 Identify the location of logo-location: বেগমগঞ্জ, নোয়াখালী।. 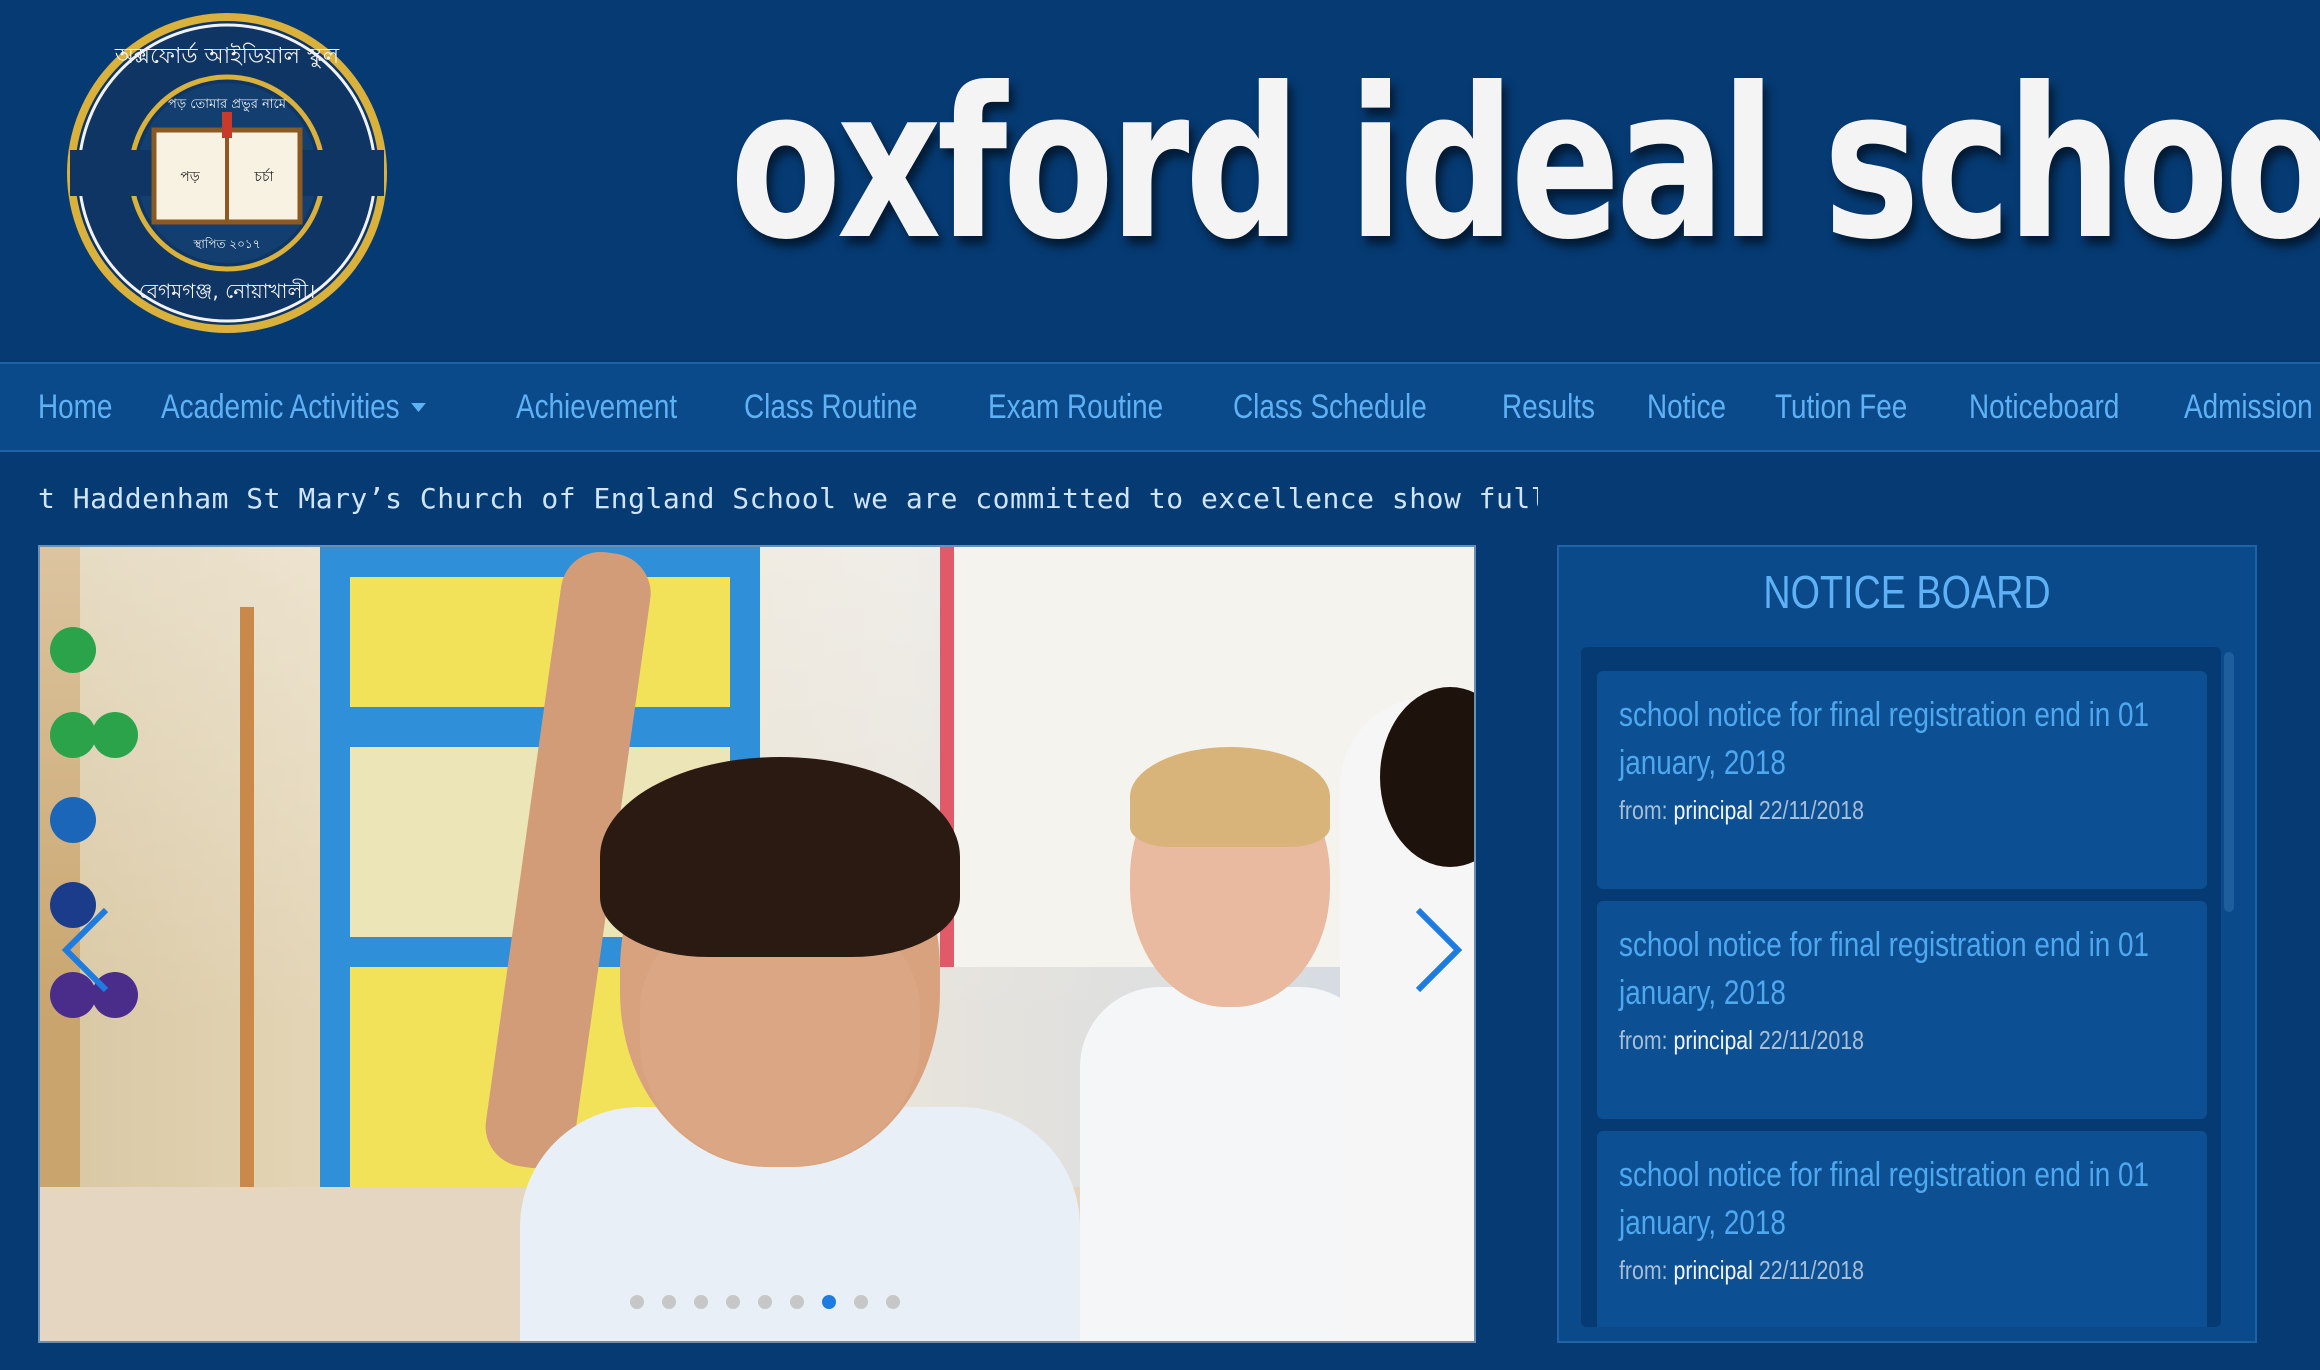
(227, 291).